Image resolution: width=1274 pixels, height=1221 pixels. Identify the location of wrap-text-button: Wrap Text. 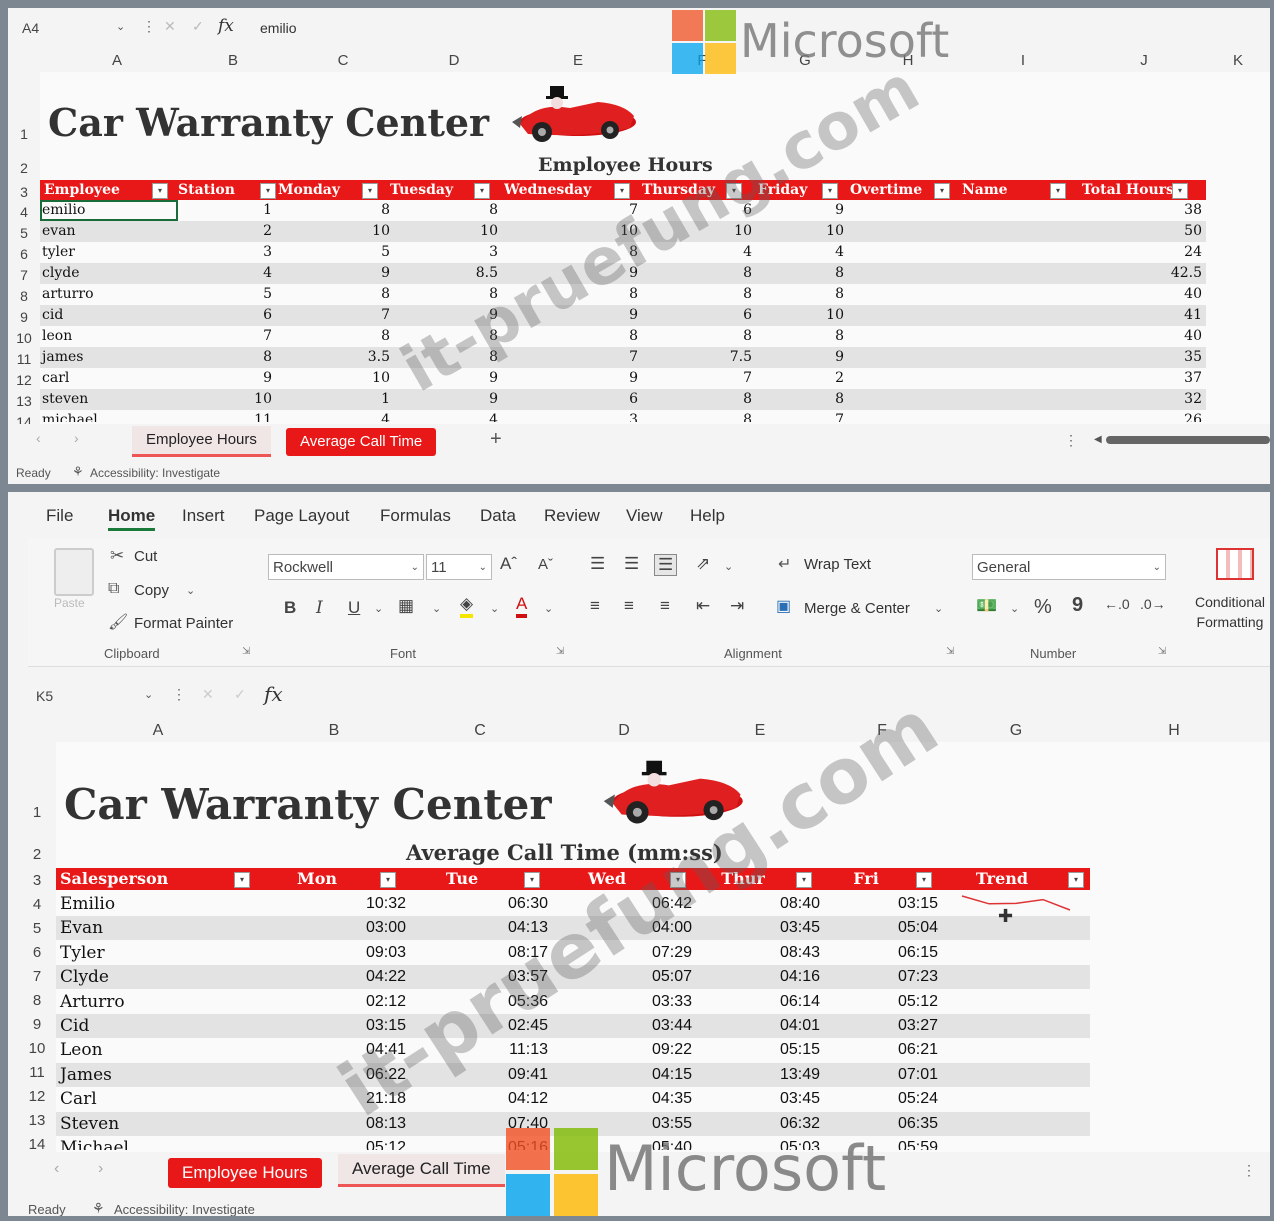
(837, 564).